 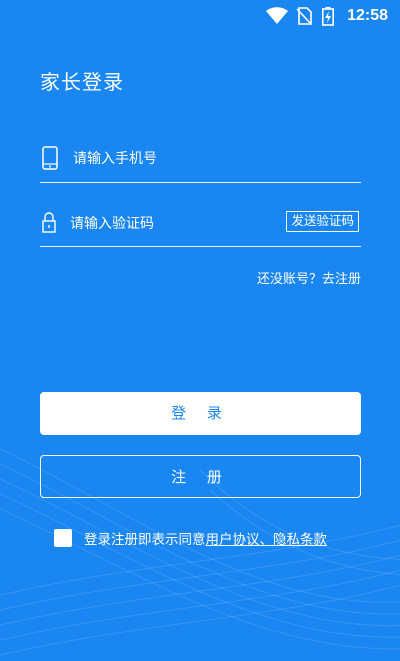 What do you see at coordinates (200, 223) in the screenshot?
I see `code-field: 请输入验证码 发送验证码` at bounding box center [200, 223].